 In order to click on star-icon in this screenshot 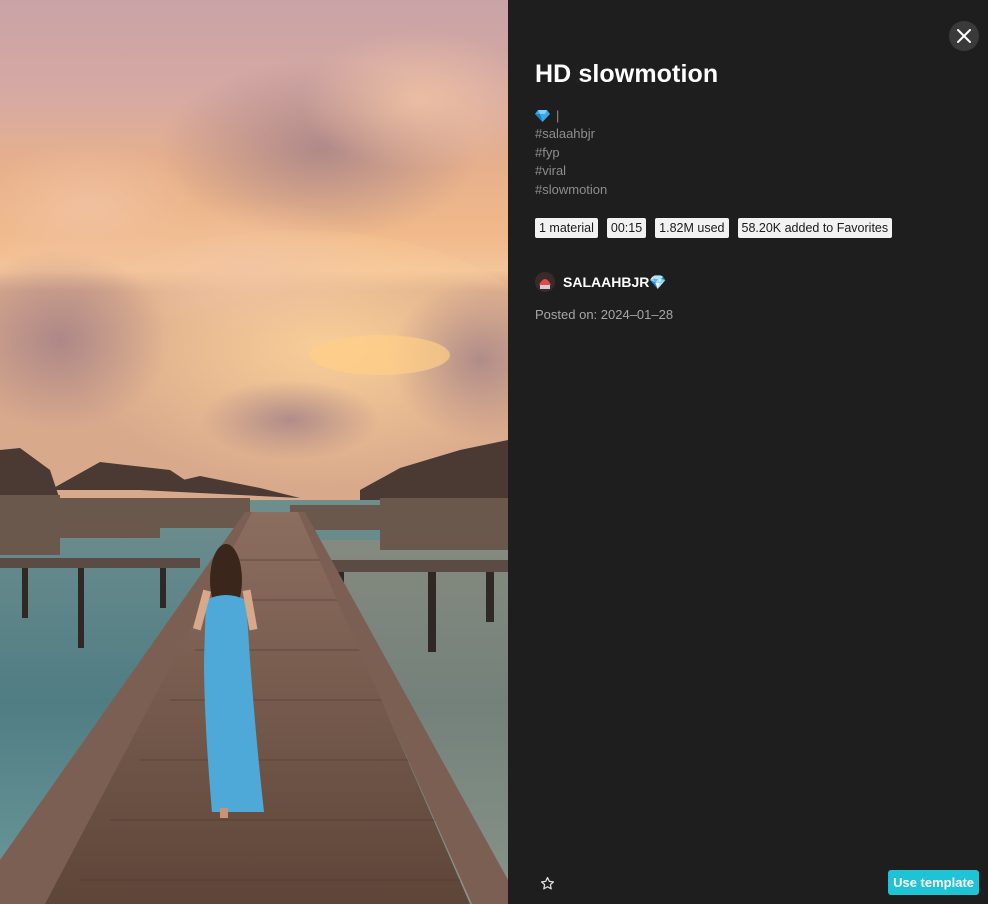, I will do `click(547, 882)`.